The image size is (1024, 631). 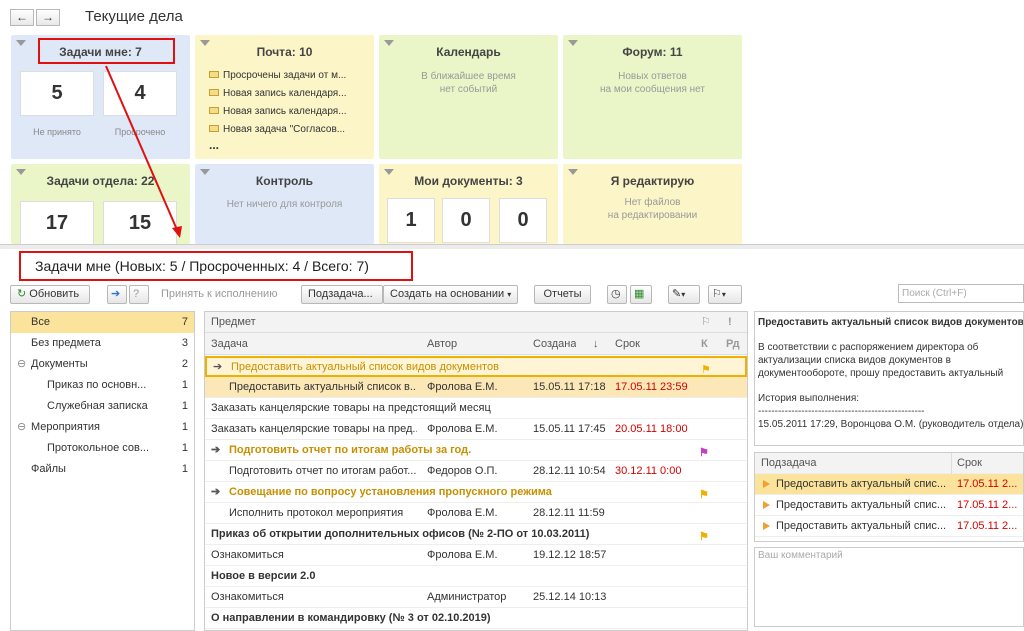 What do you see at coordinates (562, 294) in the screenshot?
I see `reports-button: Отчеты` at bounding box center [562, 294].